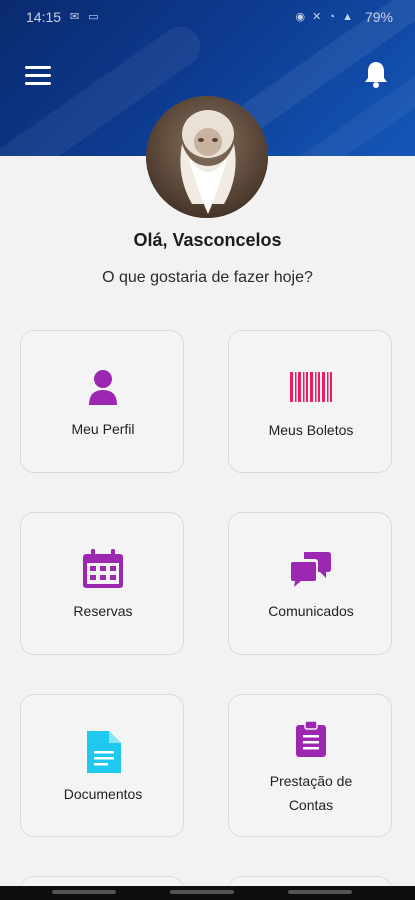 This screenshot has width=415, height=900. What do you see at coordinates (311, 430) in the screenshot?
I see `card-label: Meus Boletos` at bounding box center [311, 430].